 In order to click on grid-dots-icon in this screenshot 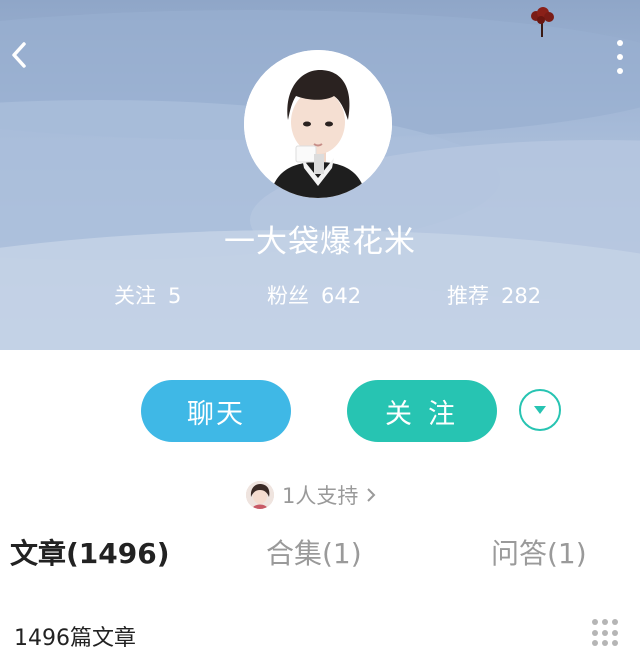, I will do `click(606, 633)`.